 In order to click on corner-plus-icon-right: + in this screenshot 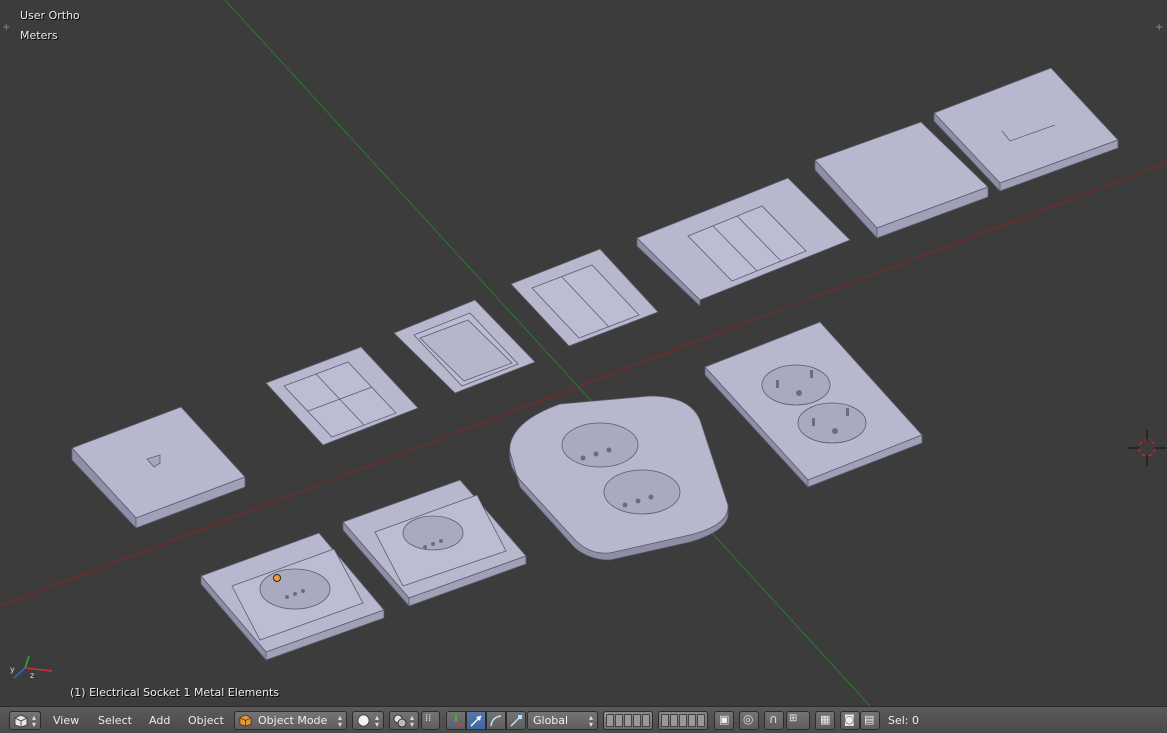, I will do `click(1159, 28)`.